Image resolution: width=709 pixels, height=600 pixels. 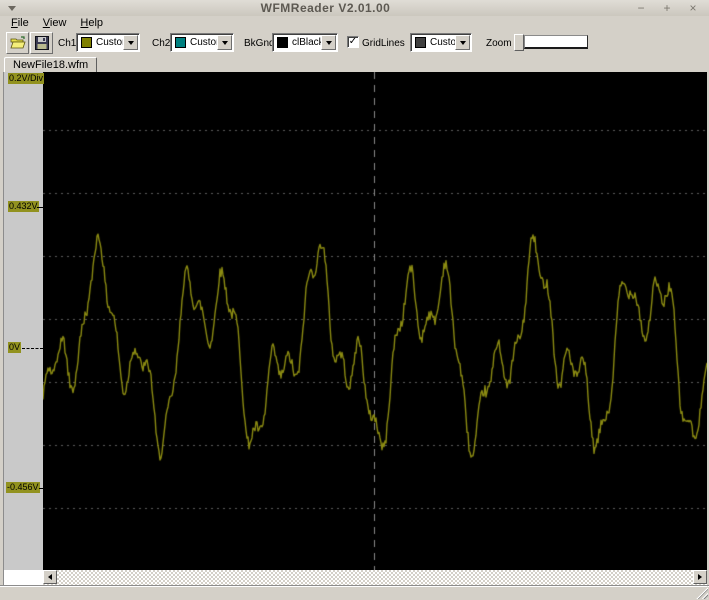 What do you see at coordinates (20, 23) in the screenshot?
I see `menu-file: File` at bounding box center [20, 23].